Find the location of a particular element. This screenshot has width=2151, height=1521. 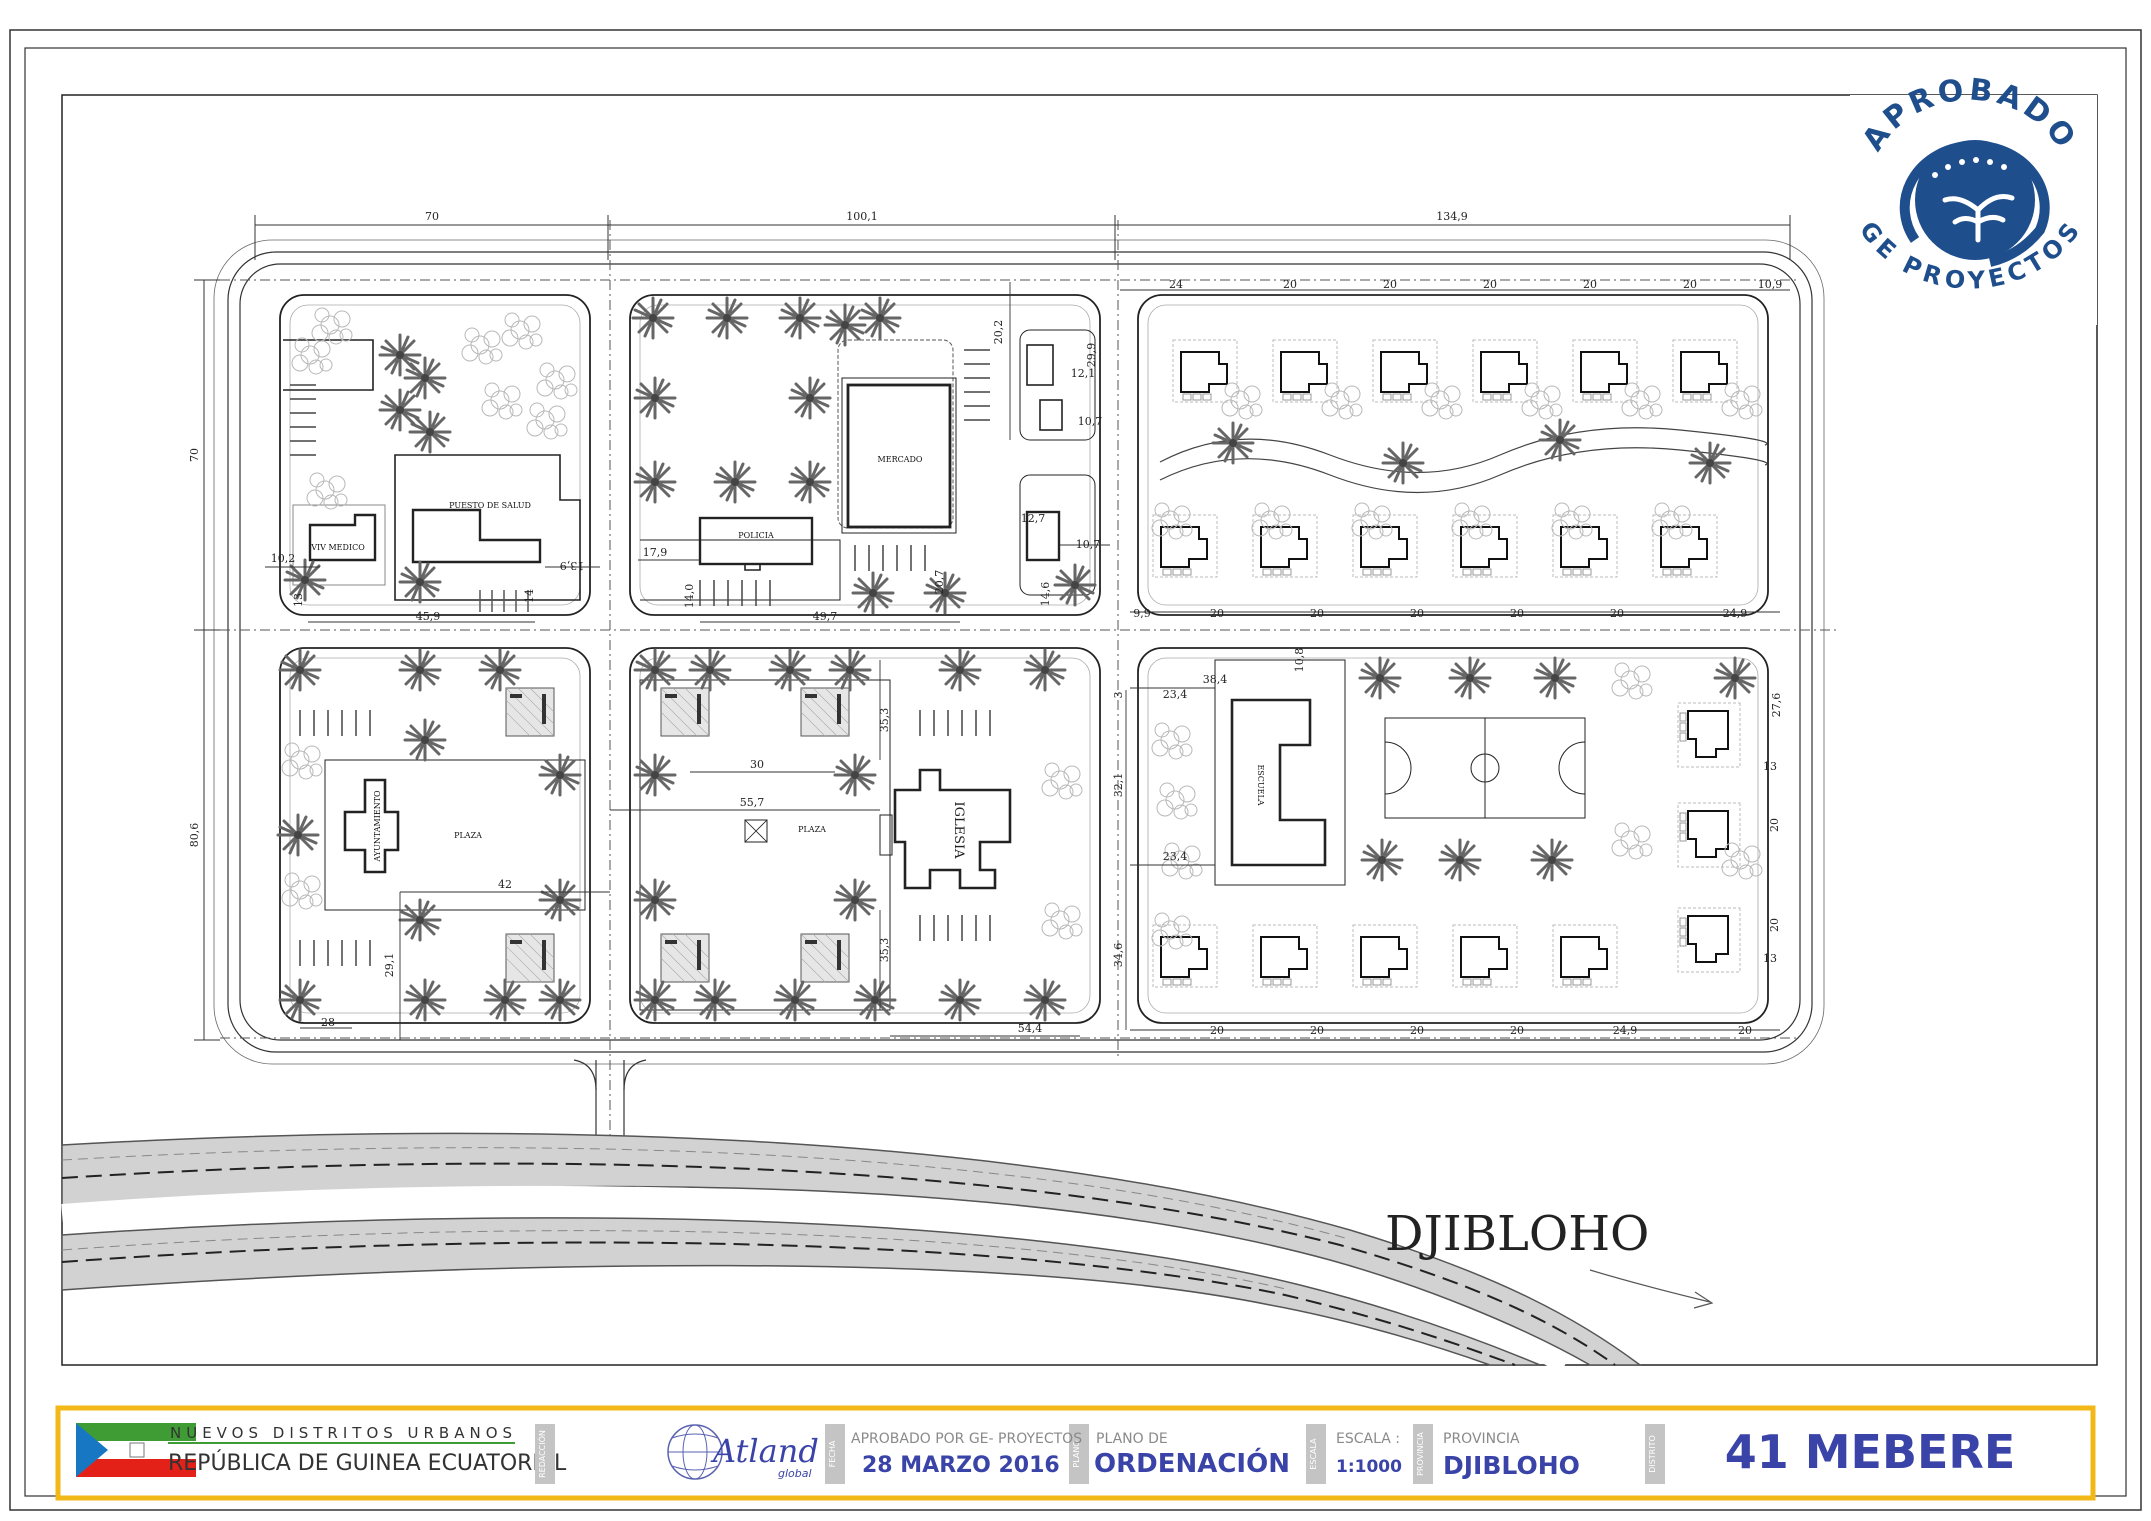

dim: 32,1 is located at coordinates (1118, 785).